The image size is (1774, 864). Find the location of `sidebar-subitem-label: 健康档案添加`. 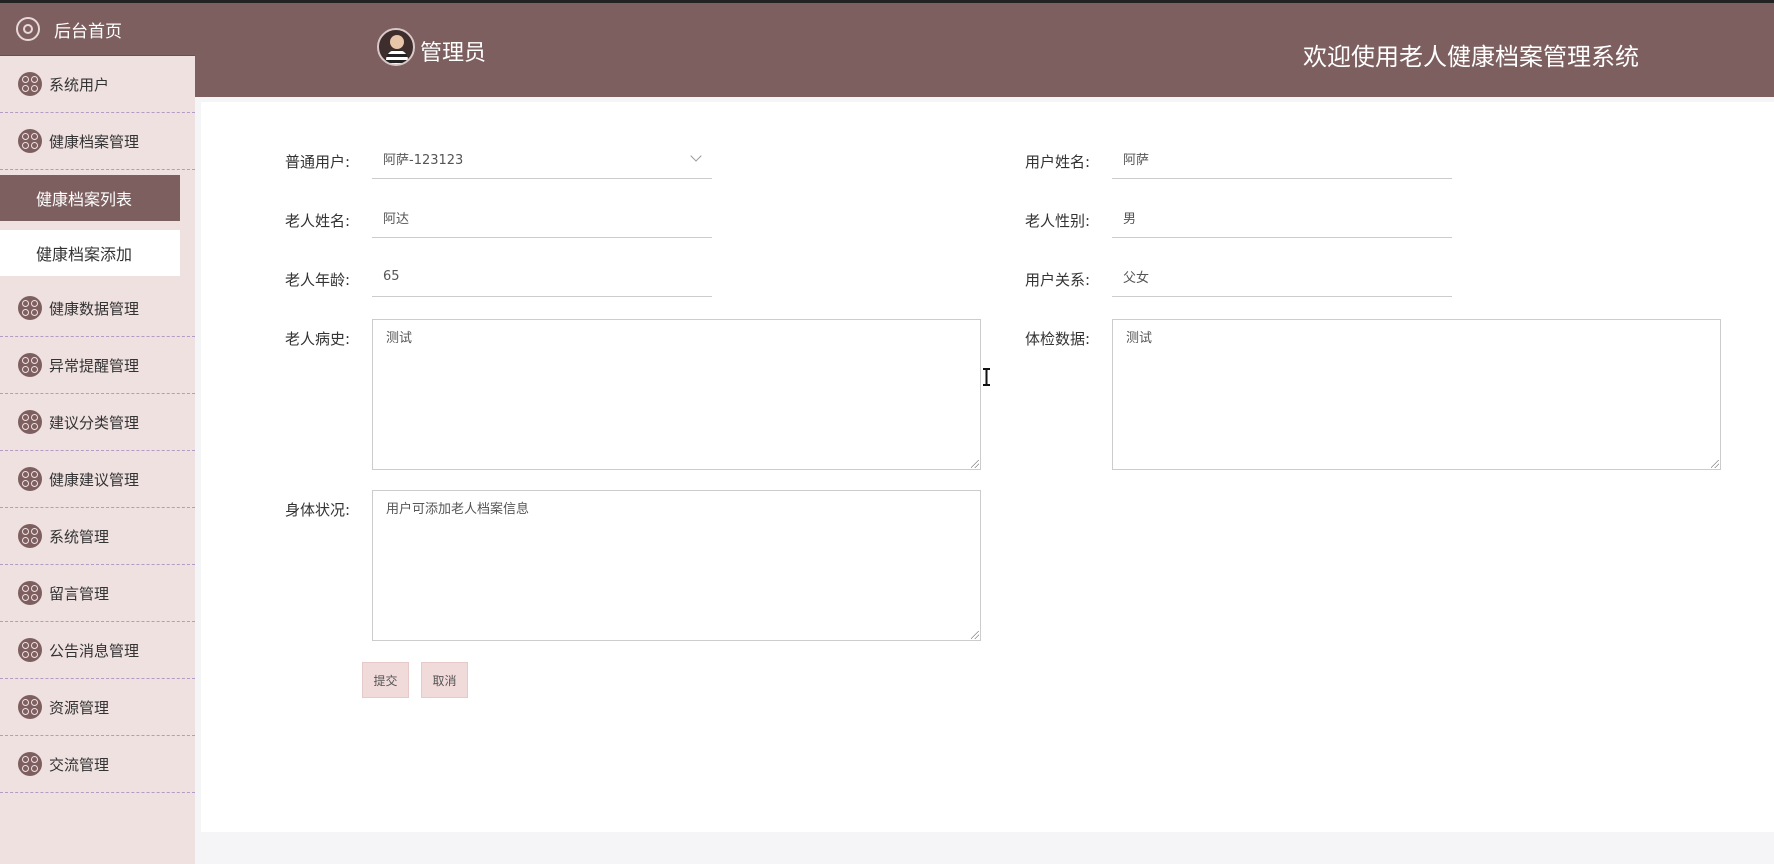

sidebar-subitem-label: 健康档案添加 is located at coordinates (84, 254).